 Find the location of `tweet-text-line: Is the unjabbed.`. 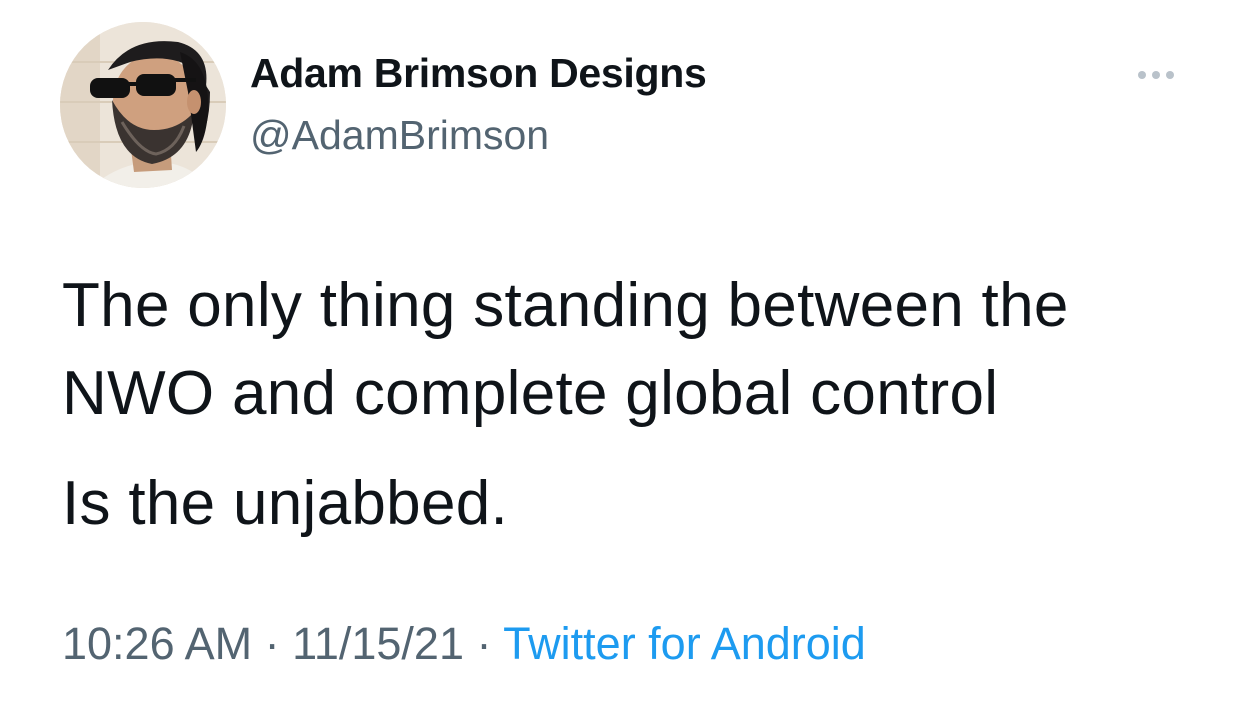

tweet-text-line: Is the unjabbed. is located at coordinates (285, 503).